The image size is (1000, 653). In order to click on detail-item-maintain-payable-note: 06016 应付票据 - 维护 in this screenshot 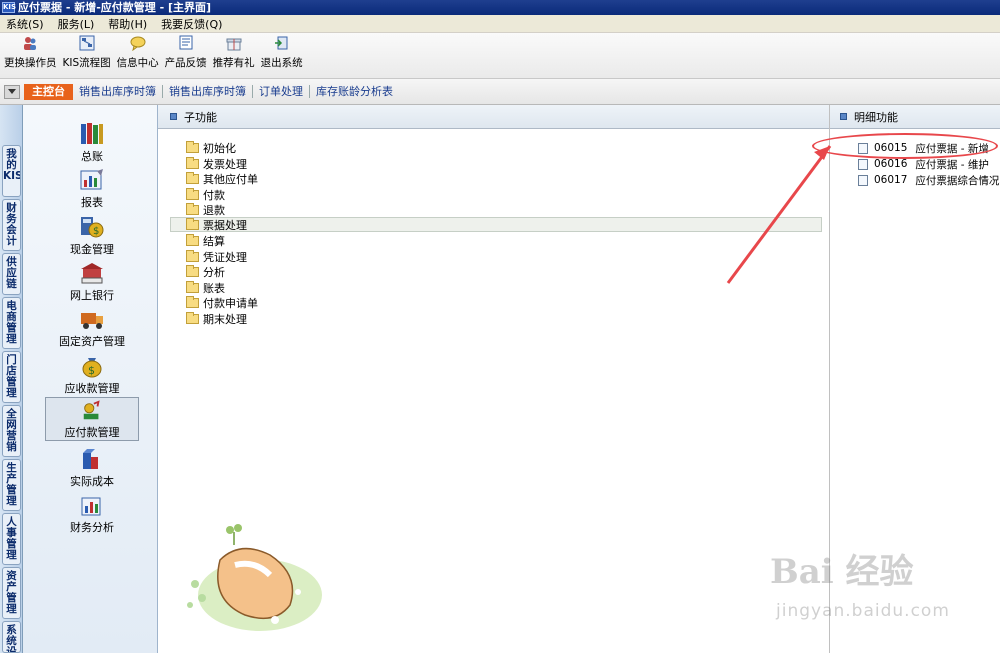, I will do `click(923, 164)`.